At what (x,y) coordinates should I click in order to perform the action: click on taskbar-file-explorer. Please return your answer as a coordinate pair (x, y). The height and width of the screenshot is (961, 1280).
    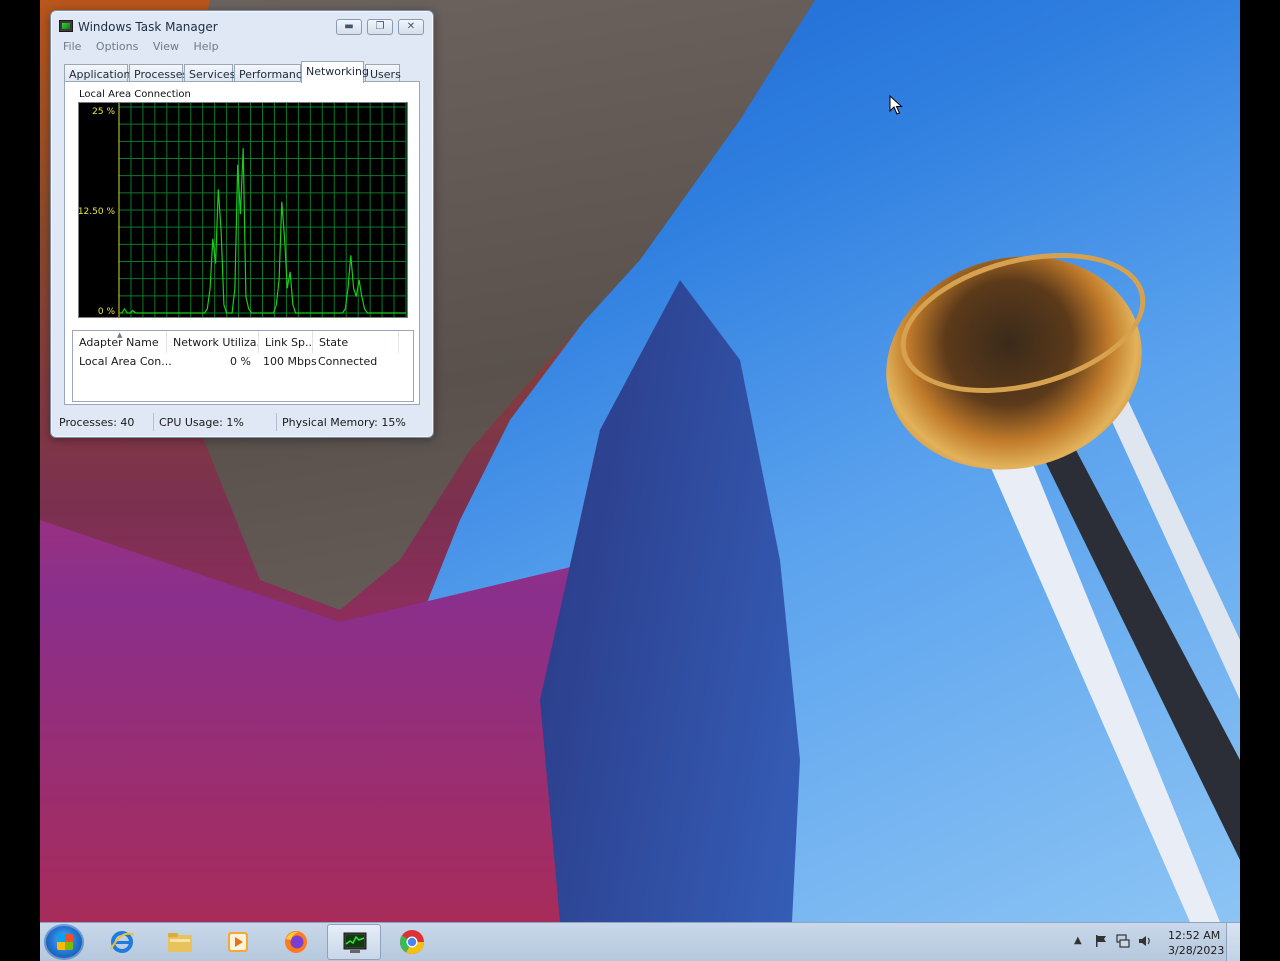
    Looking at the image, I should click on (180, 942).